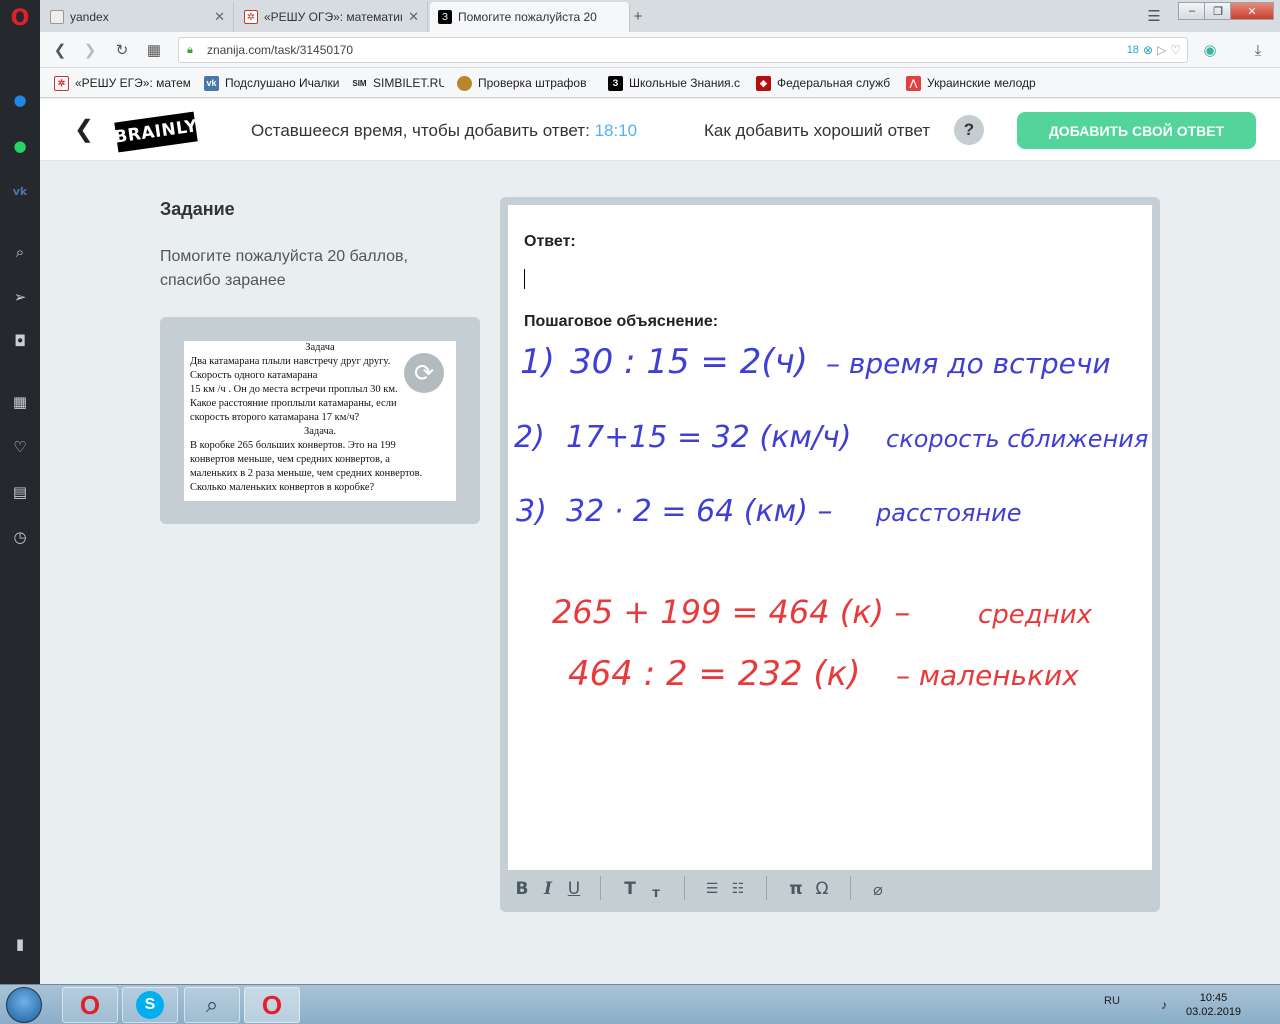 The height and width of the screenshot is (1024, 1280). What do you see at coordinates (408, 83) in the screenshot?
I see `bookmark-label: SIMBILET.RU` at bounding box center [408, 83].